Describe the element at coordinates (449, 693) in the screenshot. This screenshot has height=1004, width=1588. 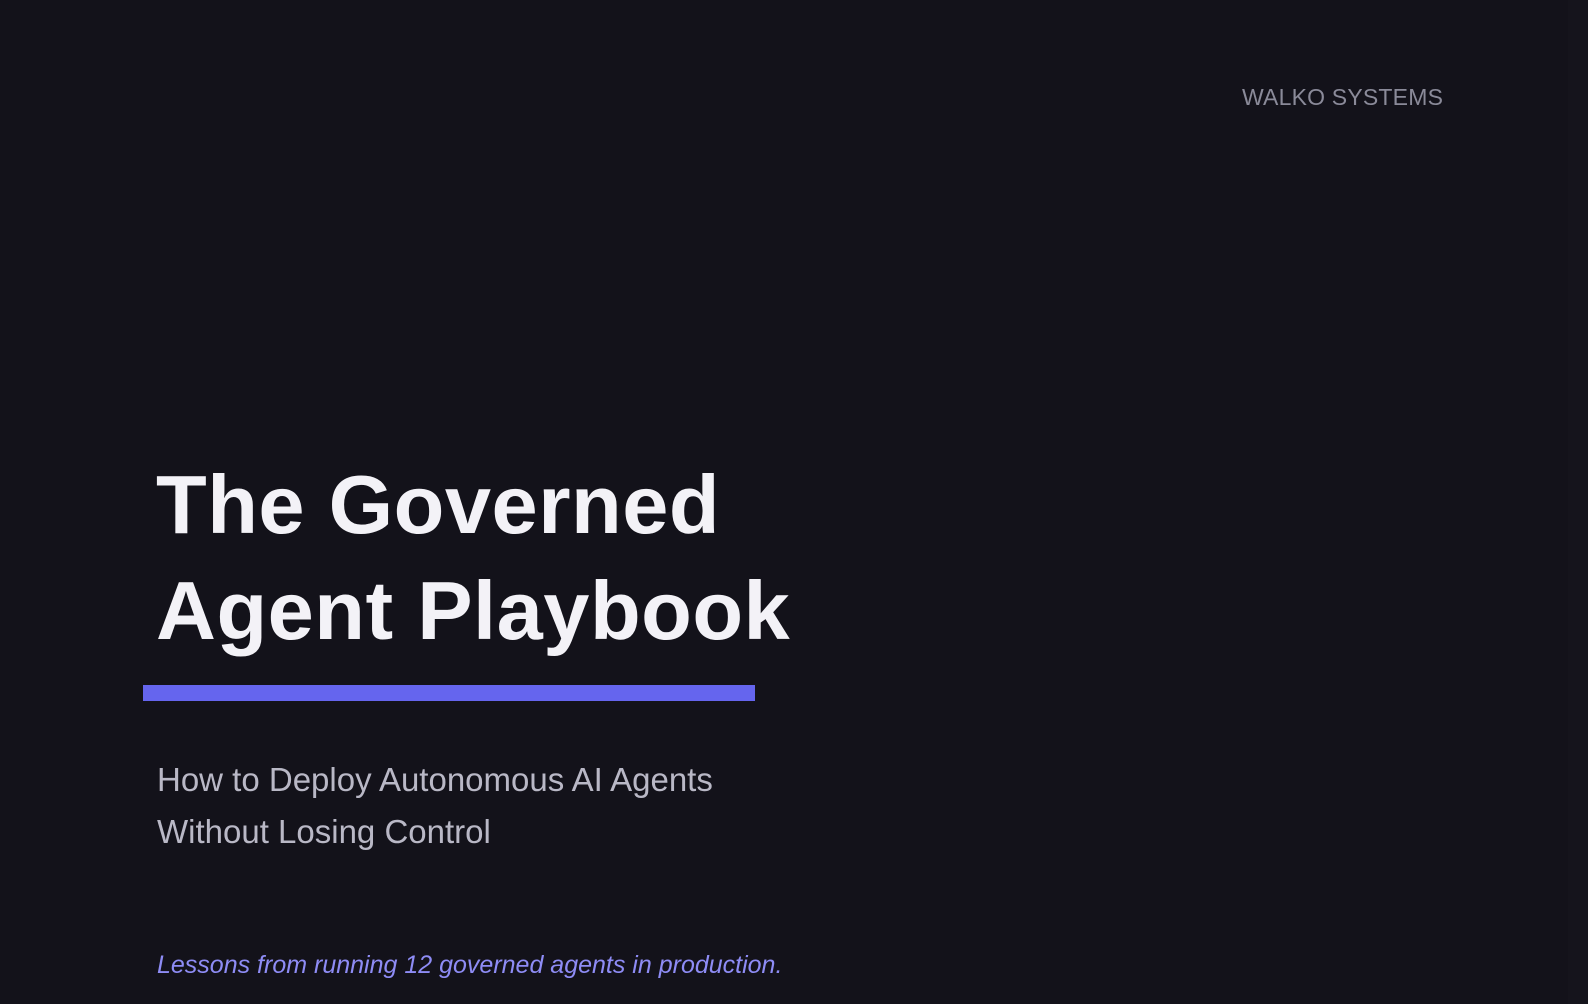
I see `title-accent-bar` at that location.